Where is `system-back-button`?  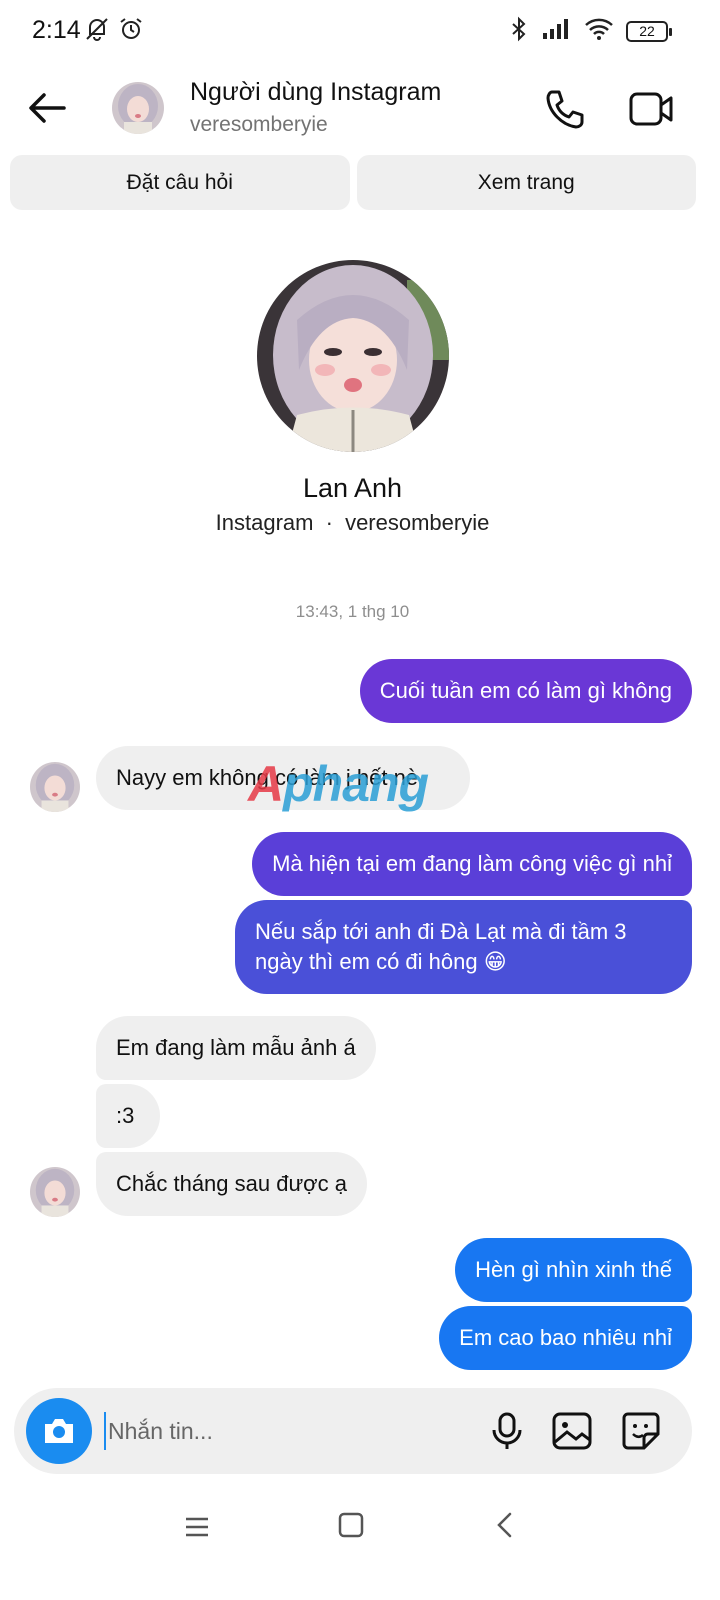 system-back-button is located at coordinates (505, 1525).